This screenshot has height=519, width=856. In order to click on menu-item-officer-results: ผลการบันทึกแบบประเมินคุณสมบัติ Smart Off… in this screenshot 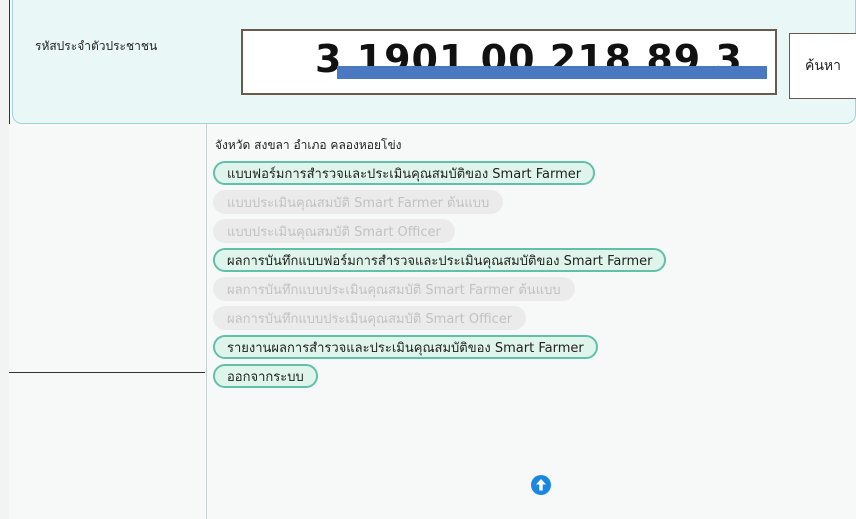, I will do `click(370, 318)`.